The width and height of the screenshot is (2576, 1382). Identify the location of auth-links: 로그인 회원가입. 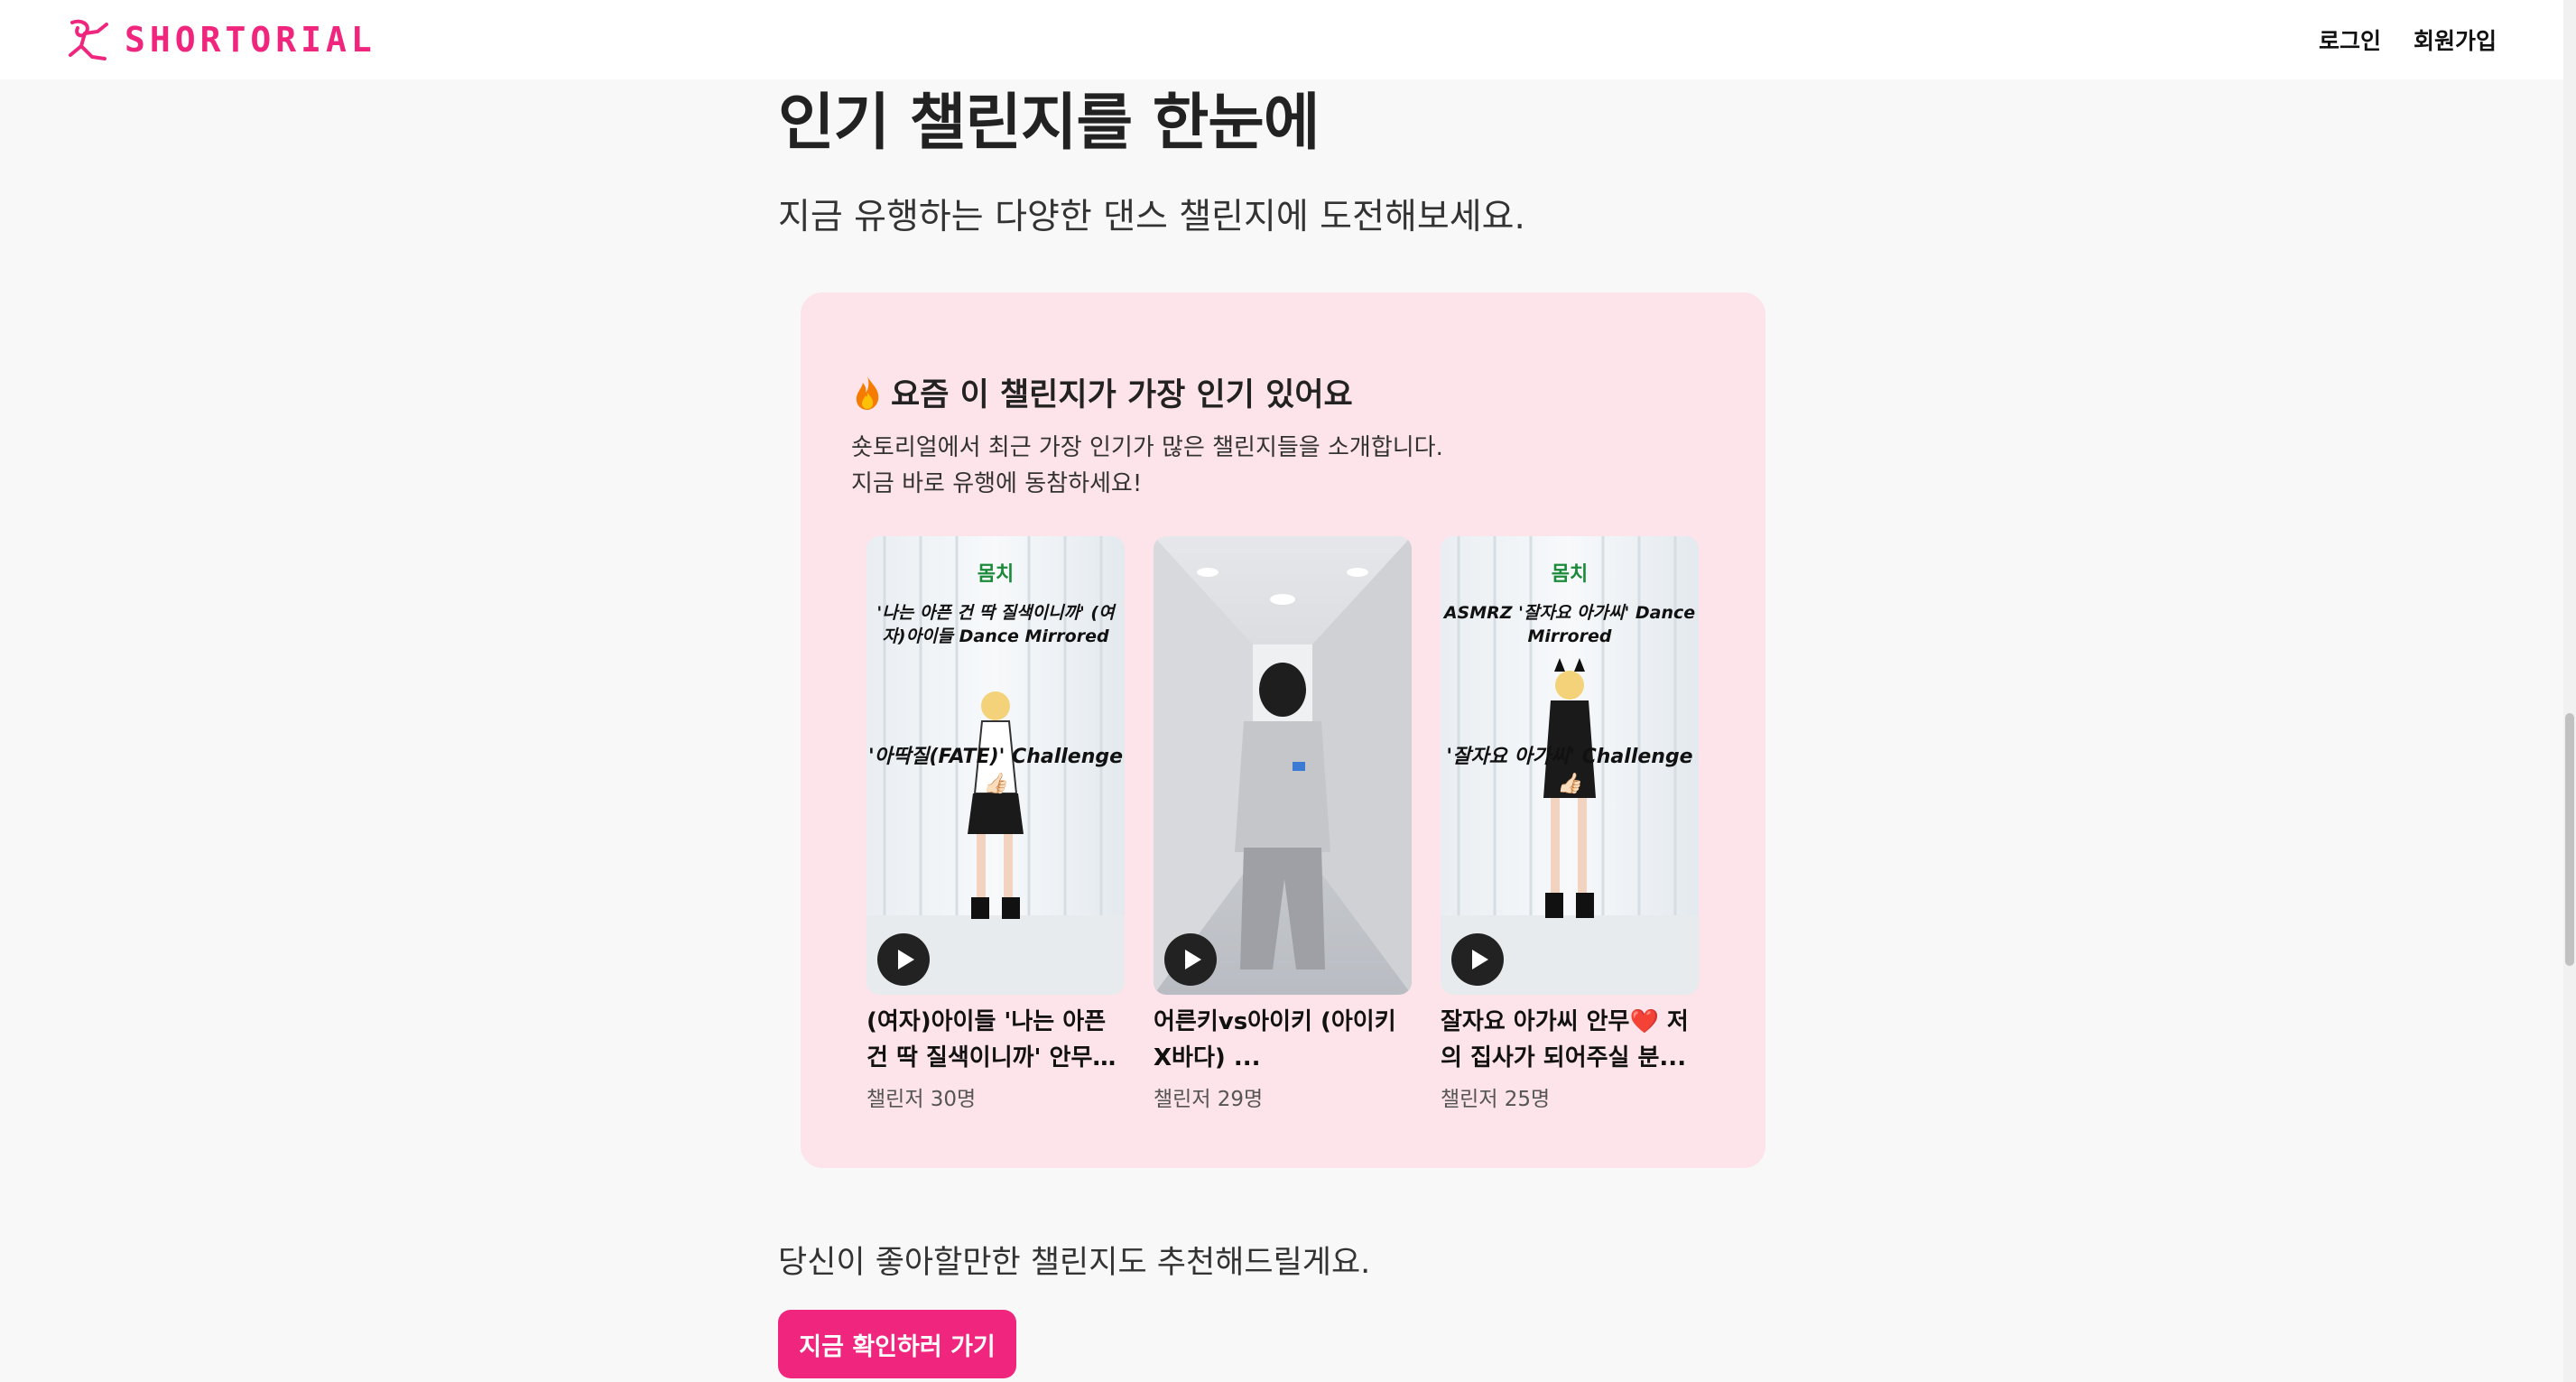
(2408, 39).